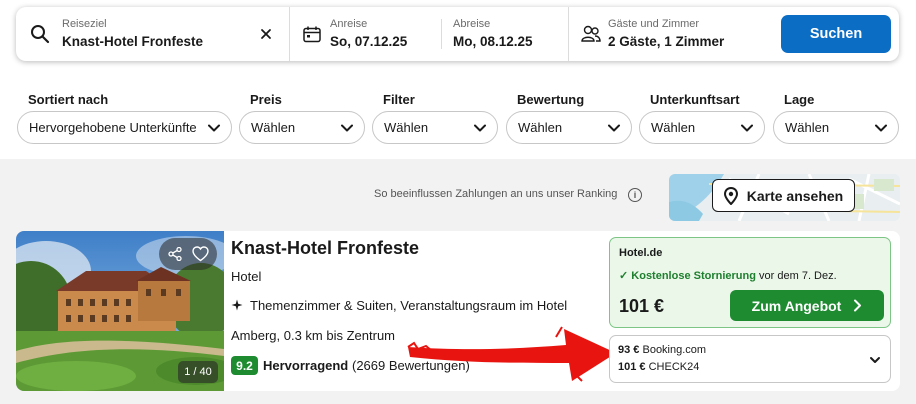 This screenshot has width=916, height=404. Describe the element at coordinates (730, 195) in the screenshot. I see `map-pin-icon` at that location.